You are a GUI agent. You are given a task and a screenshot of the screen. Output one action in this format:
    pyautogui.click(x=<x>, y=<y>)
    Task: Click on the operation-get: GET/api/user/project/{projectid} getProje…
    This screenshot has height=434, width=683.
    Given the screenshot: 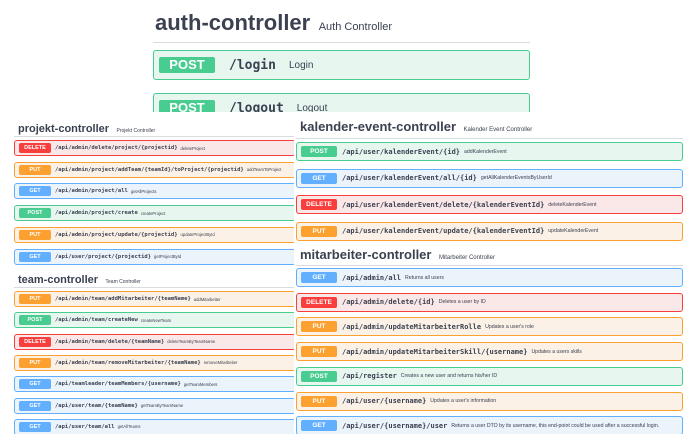 What is the action you would take?
    pyautogui.click(x=155, y=256)
    